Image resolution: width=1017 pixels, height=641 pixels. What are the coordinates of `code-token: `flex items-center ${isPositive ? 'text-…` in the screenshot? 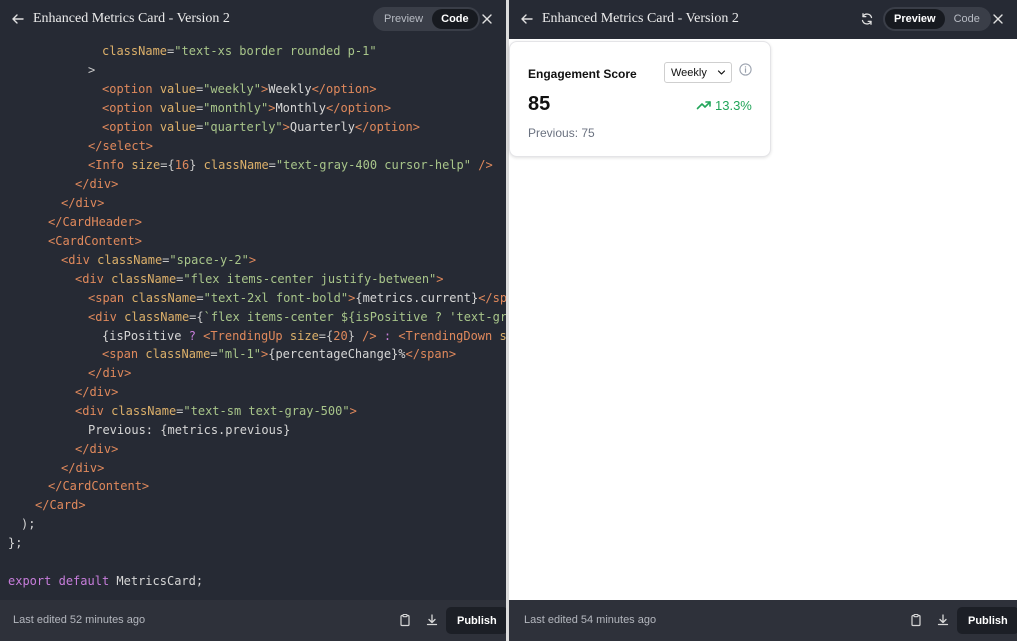 It's located at (354, 317).